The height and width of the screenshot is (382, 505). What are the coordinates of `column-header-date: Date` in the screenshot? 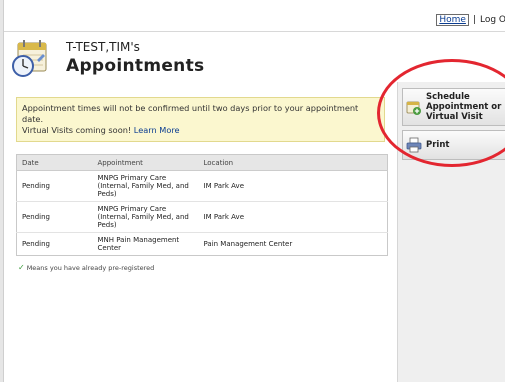 It's located at (54, 162).